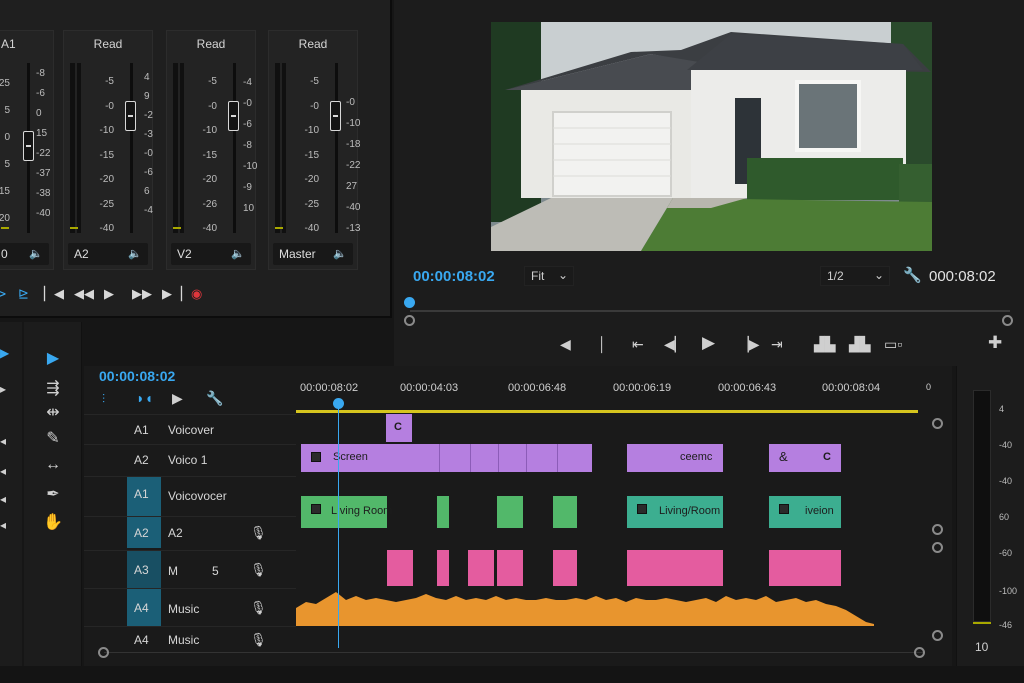 The image size is (1024, 683). I want to click on step-forward-icon: ▕▶, so click(749, 344).